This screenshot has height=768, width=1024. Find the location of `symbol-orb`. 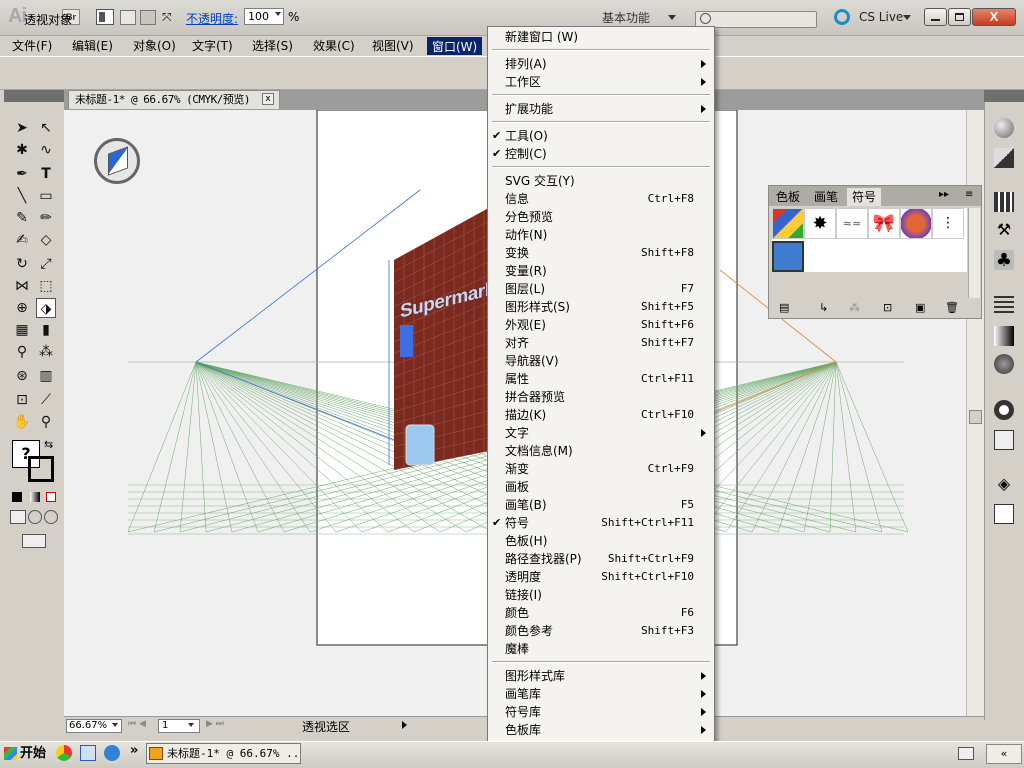

symbol-orb is located at coordinates (916, 223).